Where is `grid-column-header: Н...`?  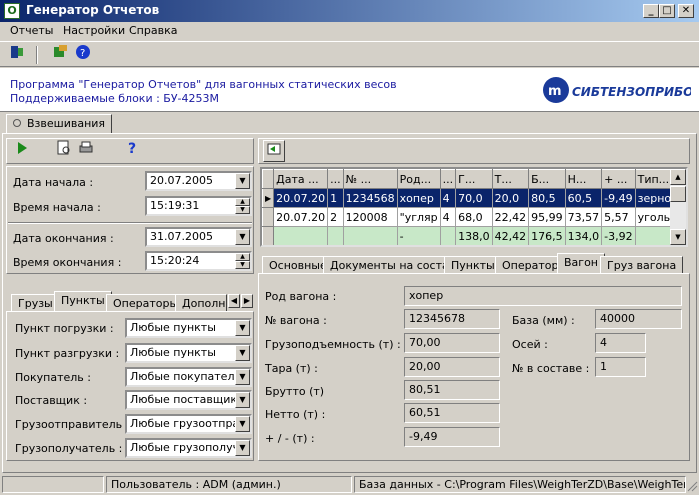
grid-column-header: Н... is located at coordinates (583, 179).